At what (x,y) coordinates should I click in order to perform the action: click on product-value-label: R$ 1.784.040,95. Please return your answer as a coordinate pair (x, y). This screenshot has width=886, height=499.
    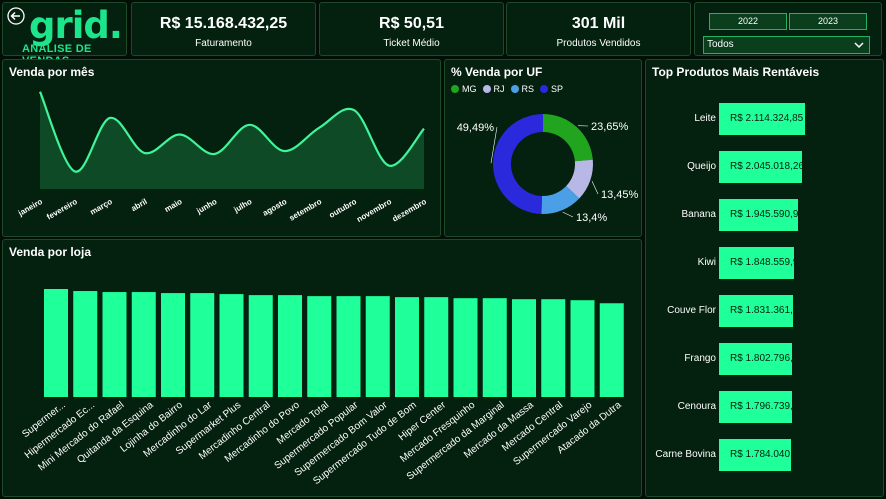
    Looking at the image, I should click on (767, 454).